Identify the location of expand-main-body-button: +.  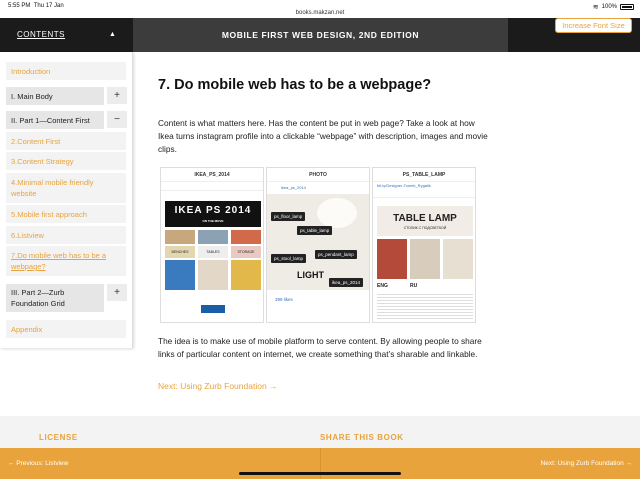
(117, 95).